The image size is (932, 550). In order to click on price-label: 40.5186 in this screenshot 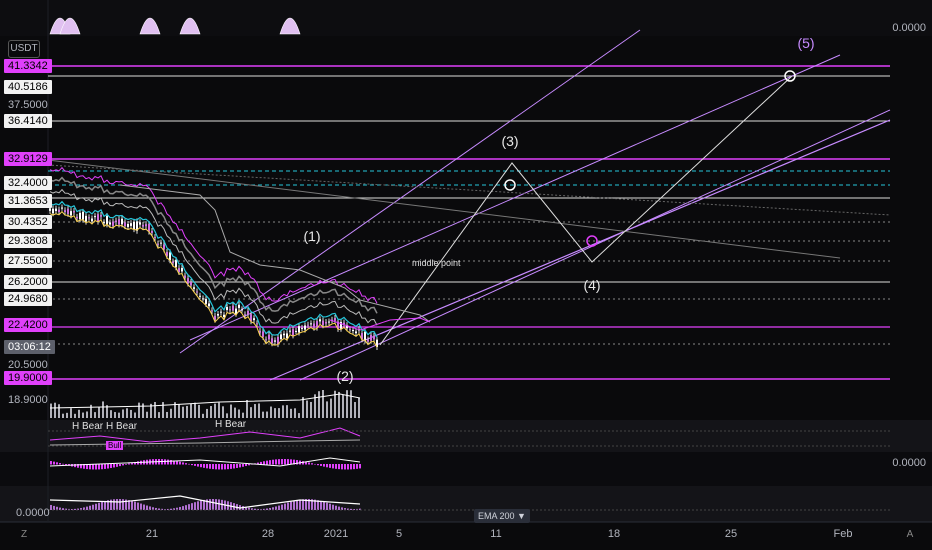, I will do `click(28, 87)`.